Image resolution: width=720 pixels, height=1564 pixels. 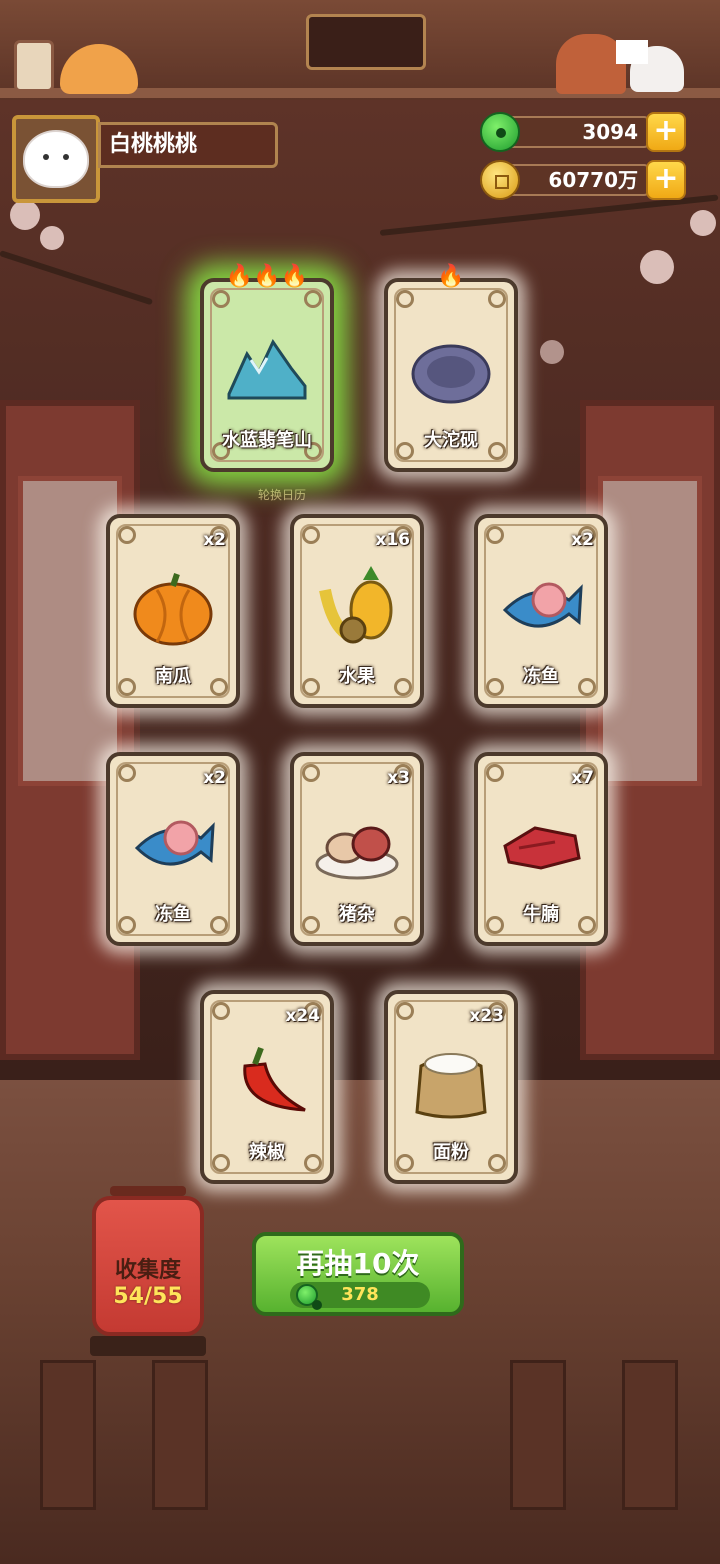 I want to click on speech-bubble-icon, so click(x=632, y=52).